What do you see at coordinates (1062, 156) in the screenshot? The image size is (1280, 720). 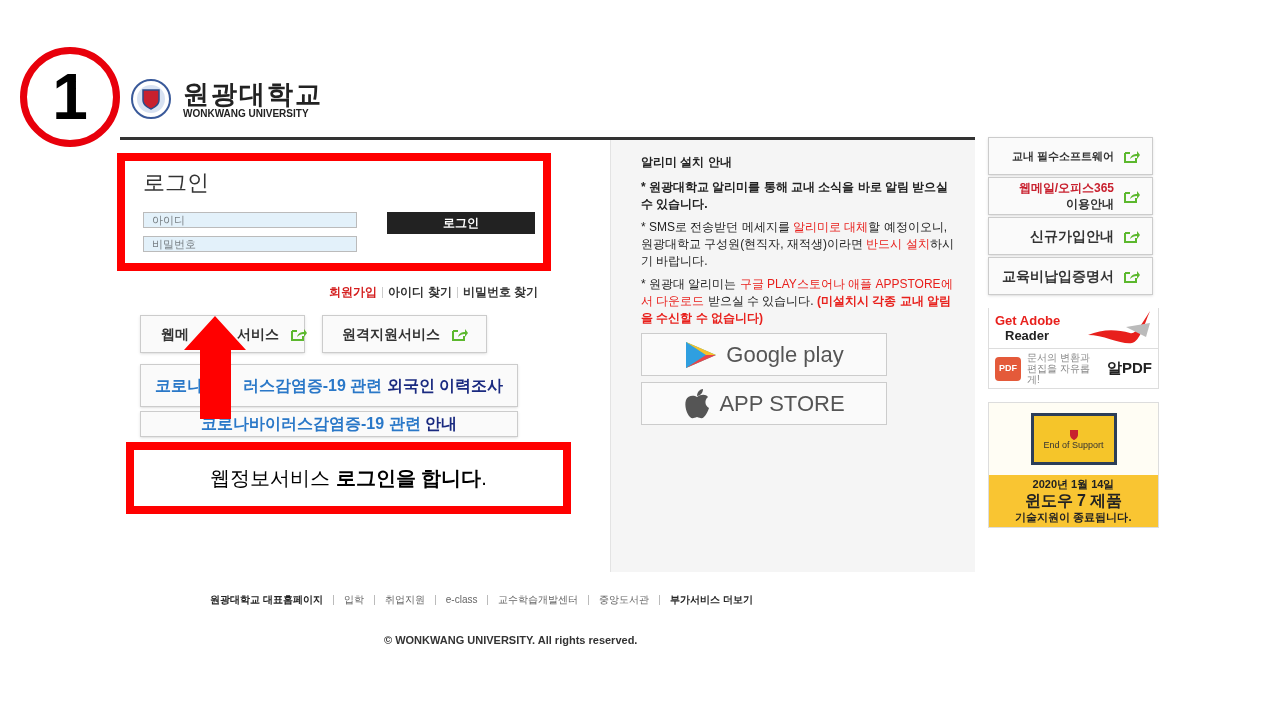 I see `button-label: 교내 필수소프트웨어` at bounding box center [1062, 156].